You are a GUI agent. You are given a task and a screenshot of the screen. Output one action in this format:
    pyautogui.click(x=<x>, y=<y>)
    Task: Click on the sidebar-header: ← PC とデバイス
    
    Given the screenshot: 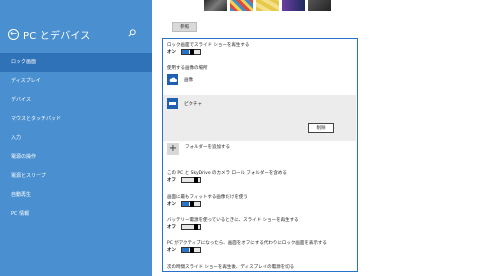 What is the action you would take?
    pyautogui.click(x=77, y=34)
    